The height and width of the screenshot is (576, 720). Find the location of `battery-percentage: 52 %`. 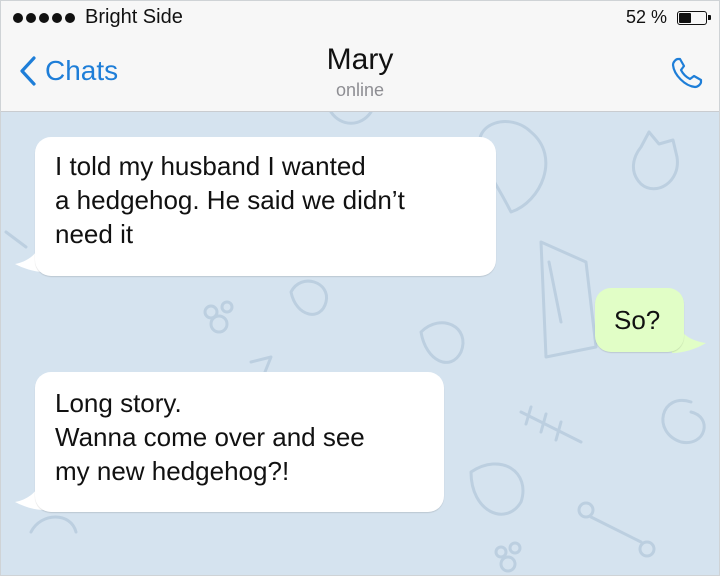

battery-percentage: 52 % is located at coordinates (646, 17).